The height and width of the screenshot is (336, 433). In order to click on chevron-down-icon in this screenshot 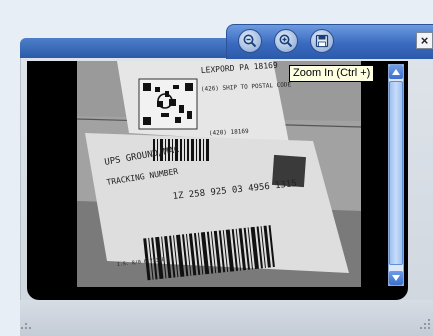, I will do `click(396, 278)`.